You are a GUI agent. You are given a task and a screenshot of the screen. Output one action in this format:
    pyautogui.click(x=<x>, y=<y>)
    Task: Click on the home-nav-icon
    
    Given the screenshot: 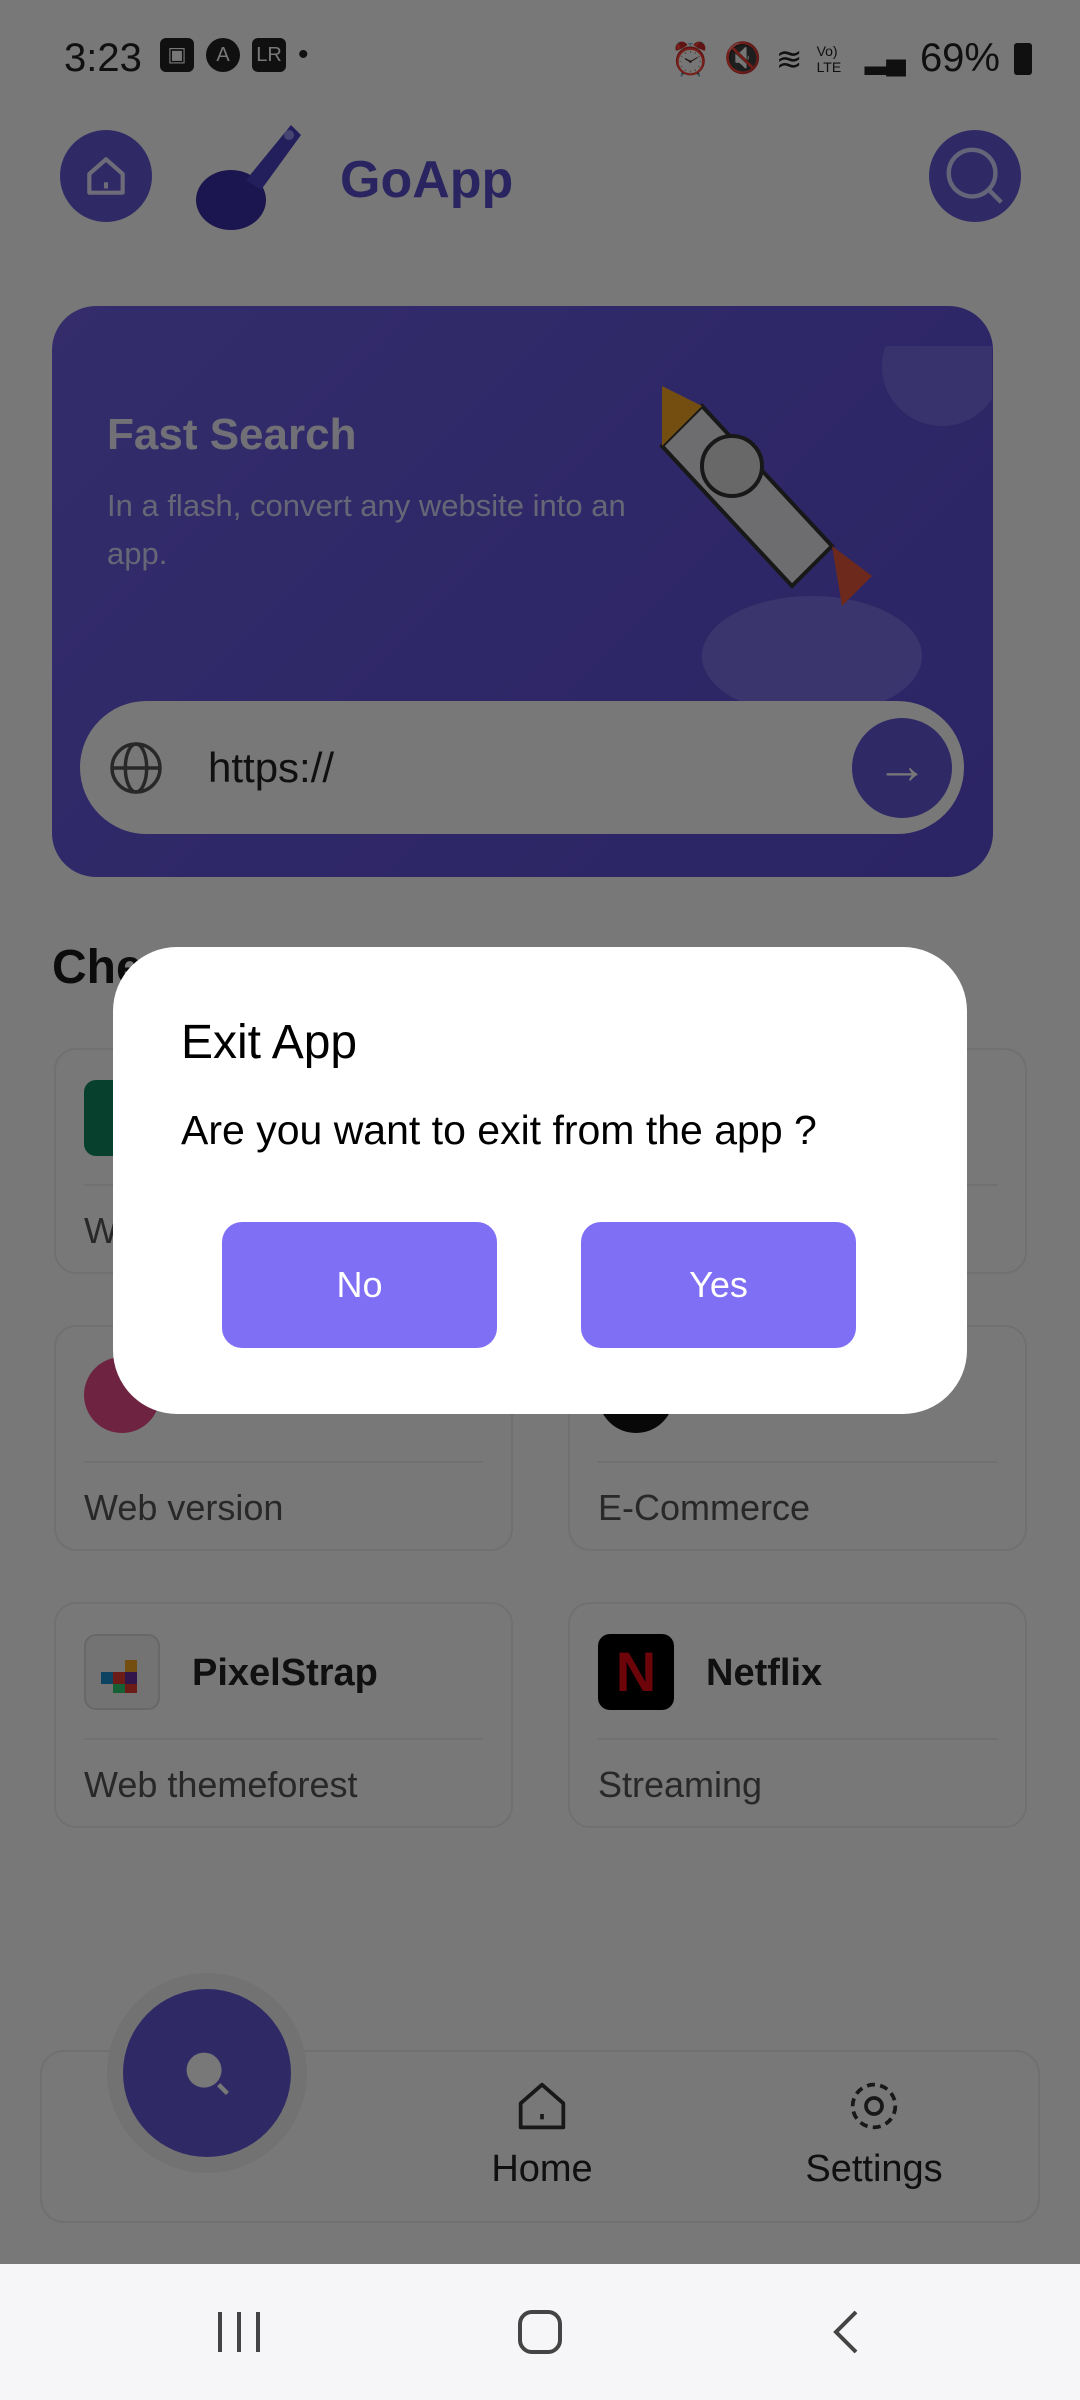 What is the action you would take?
    pyautogui.click(x=540, y=2332)
    